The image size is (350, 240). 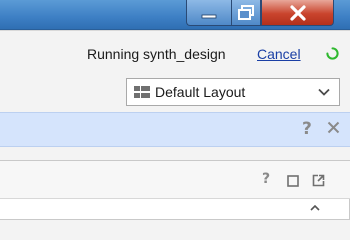 What do you see at coordinates (175, 15) in the screenshot?
I see `title-bar` at bounding box center [175, 15].